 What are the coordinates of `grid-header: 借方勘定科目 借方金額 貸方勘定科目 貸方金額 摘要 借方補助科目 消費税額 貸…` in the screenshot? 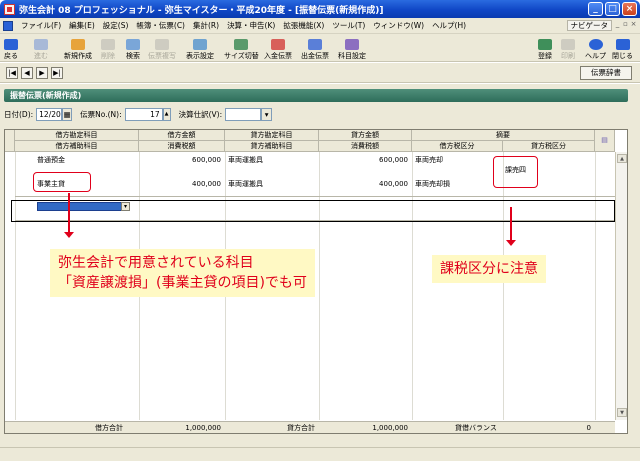 It's located at (310, 141).